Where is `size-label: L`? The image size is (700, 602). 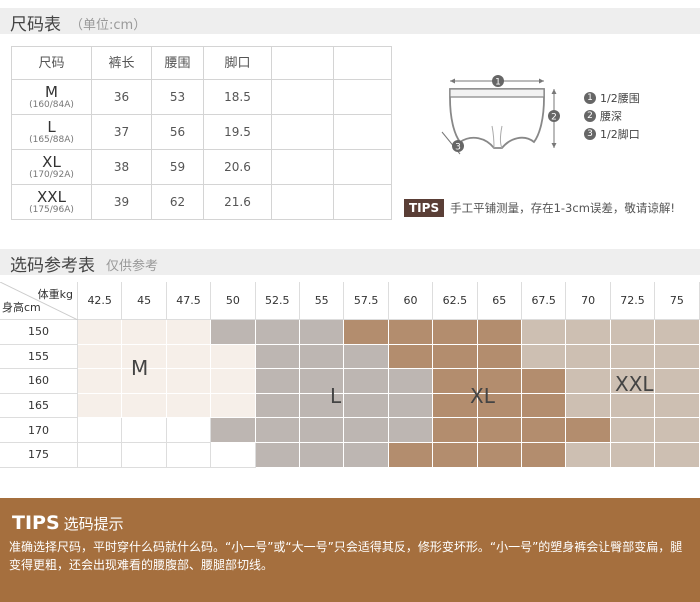
size-label: L is located at coordinates (51, 126).